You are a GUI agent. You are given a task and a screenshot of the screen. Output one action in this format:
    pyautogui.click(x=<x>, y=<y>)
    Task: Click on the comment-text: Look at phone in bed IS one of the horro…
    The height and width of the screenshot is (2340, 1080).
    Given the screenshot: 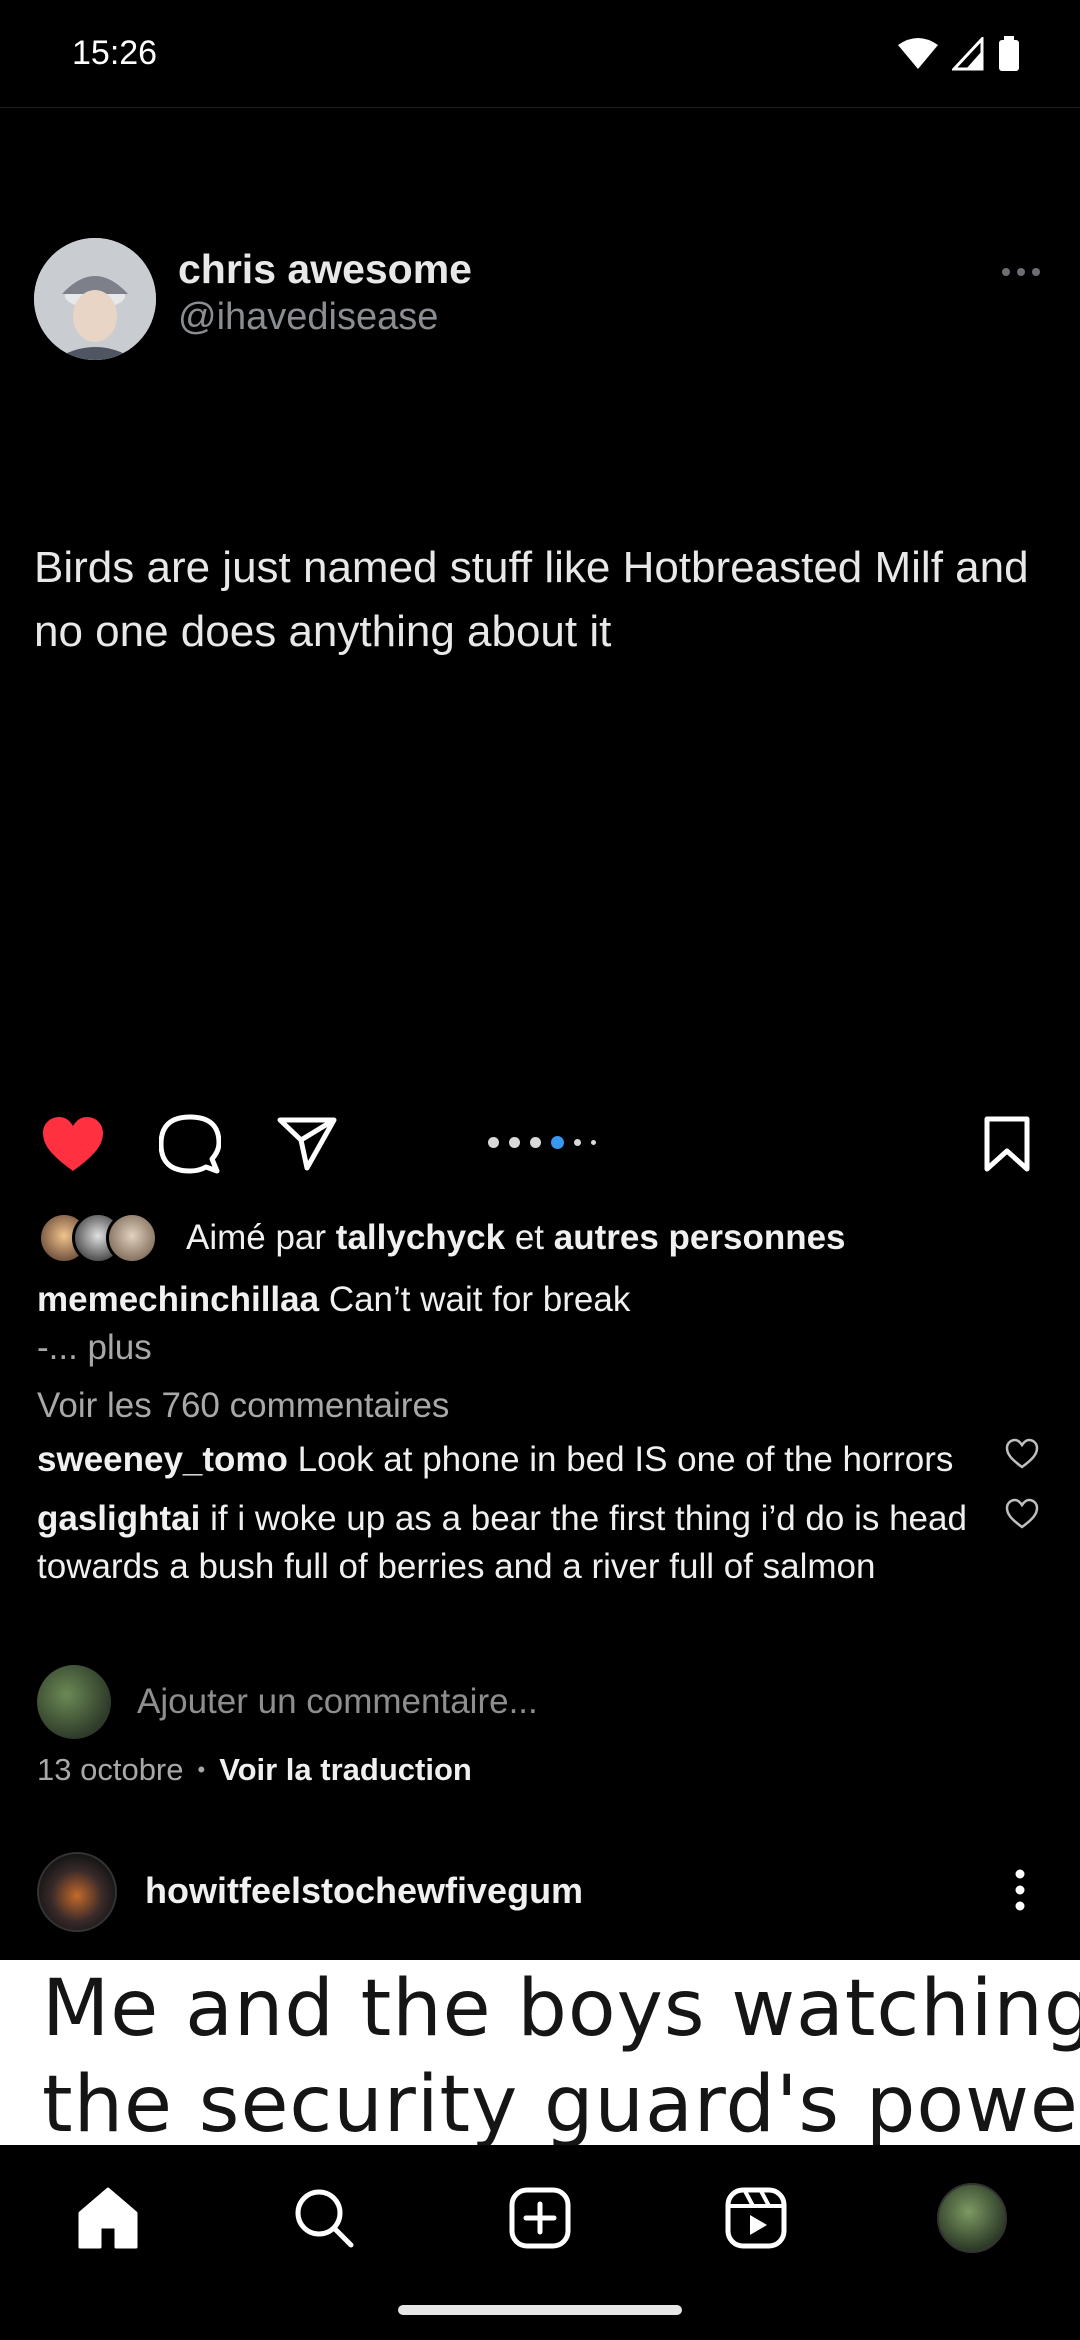 What is the action you would take?
    pyautogui.click(x=625, y=1459)
    